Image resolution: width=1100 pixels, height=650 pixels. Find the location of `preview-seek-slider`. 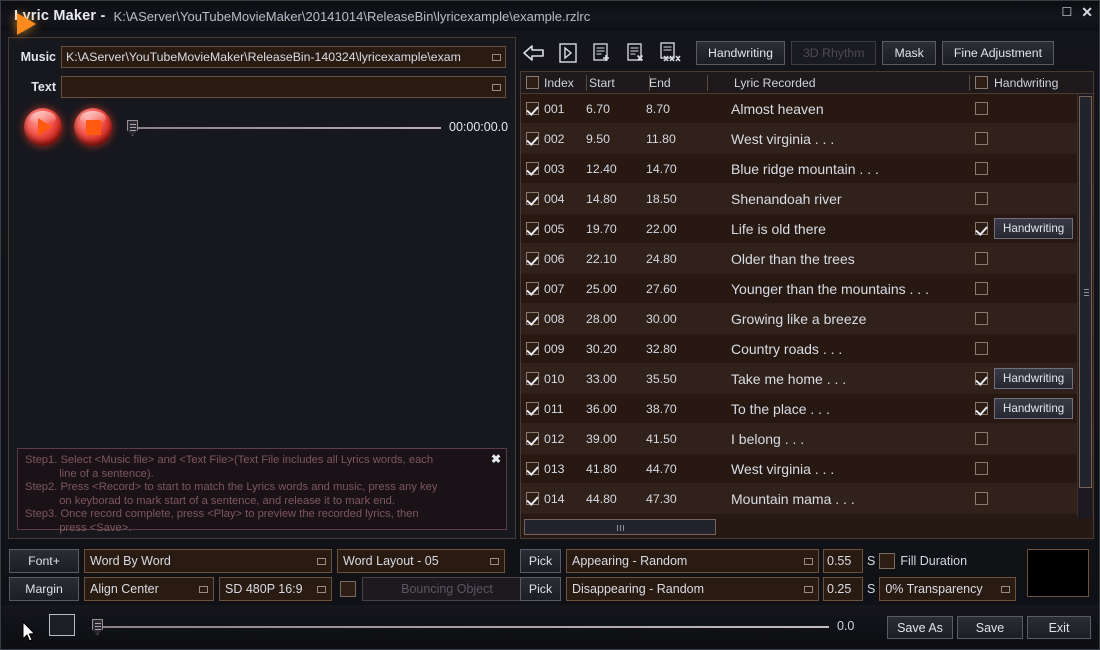

preview-seek-slider is located at coordinates (281, 128).